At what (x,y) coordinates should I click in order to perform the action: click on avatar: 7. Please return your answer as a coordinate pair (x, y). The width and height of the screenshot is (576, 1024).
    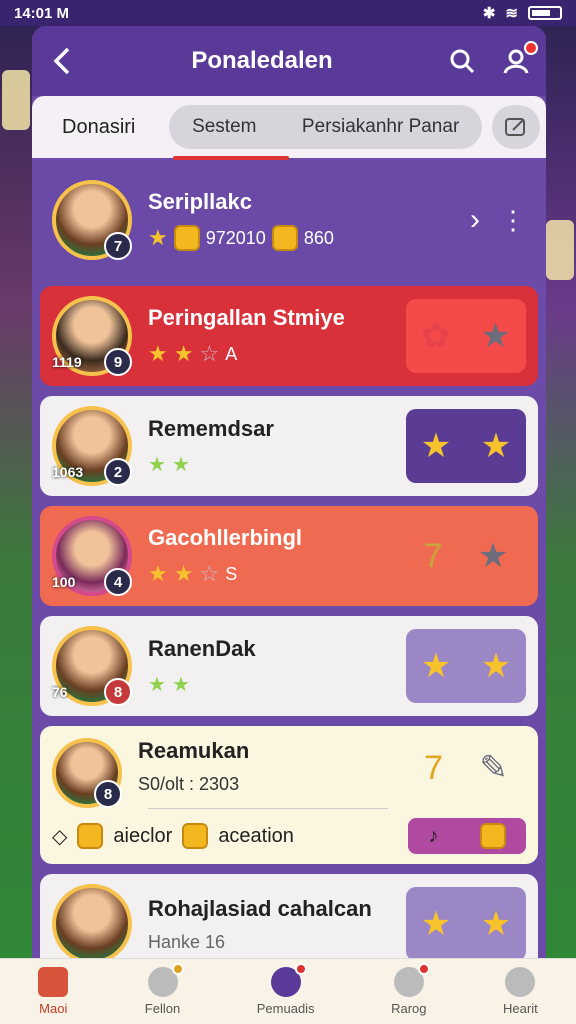
    Looking at the image, I should click on (92, 220).